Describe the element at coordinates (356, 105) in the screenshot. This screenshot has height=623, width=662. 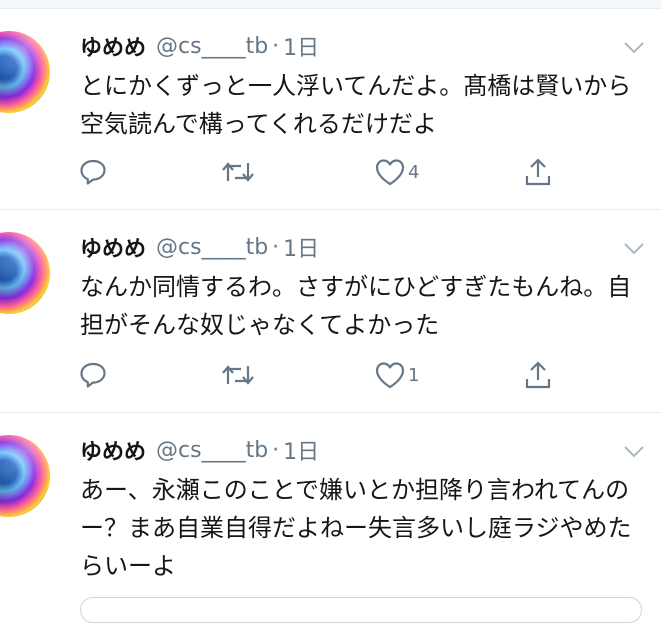
I see `tweet-text: とにかくずっと一人浮いてんだよ。髙橋は賢いから空気読んで構ってくれるだけだよ` at that location.